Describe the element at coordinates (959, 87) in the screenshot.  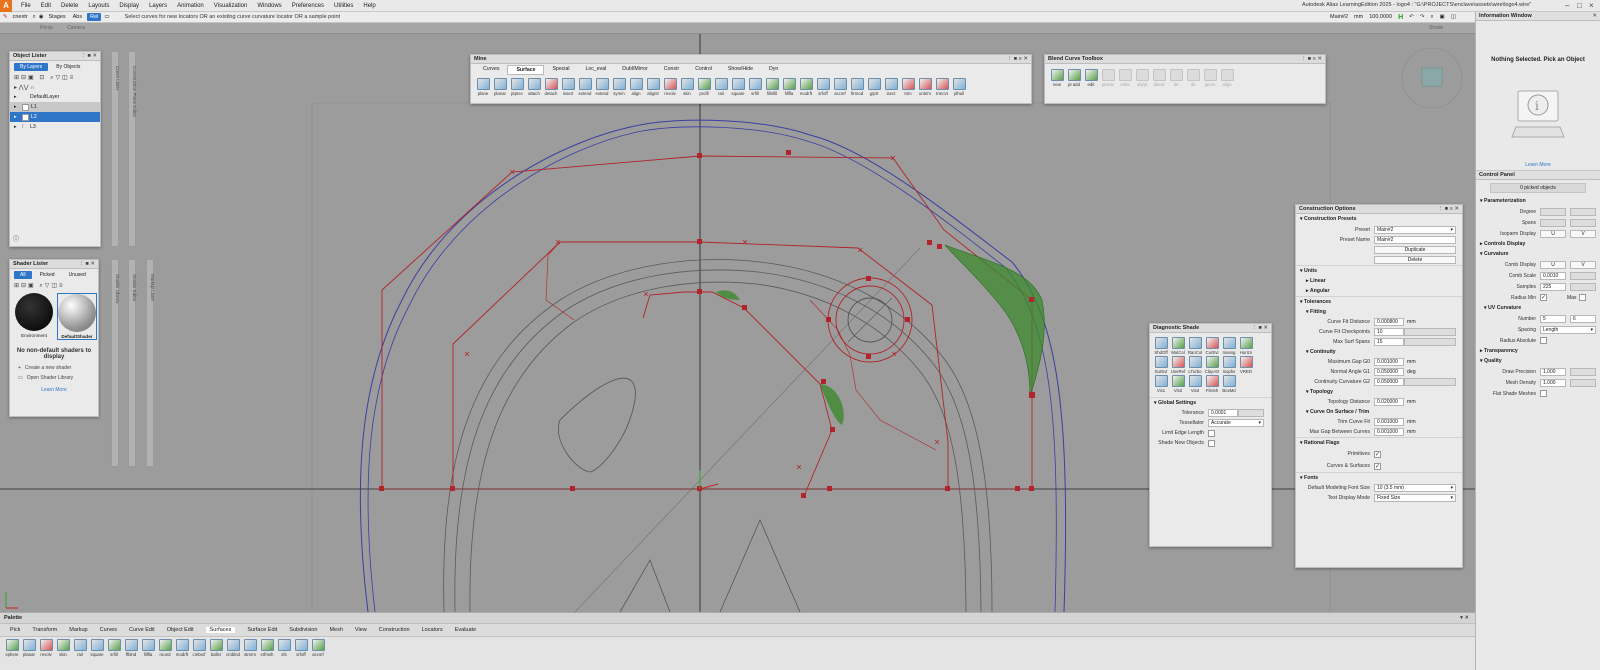
I see `tool-plhull-button: plhull` at that location.